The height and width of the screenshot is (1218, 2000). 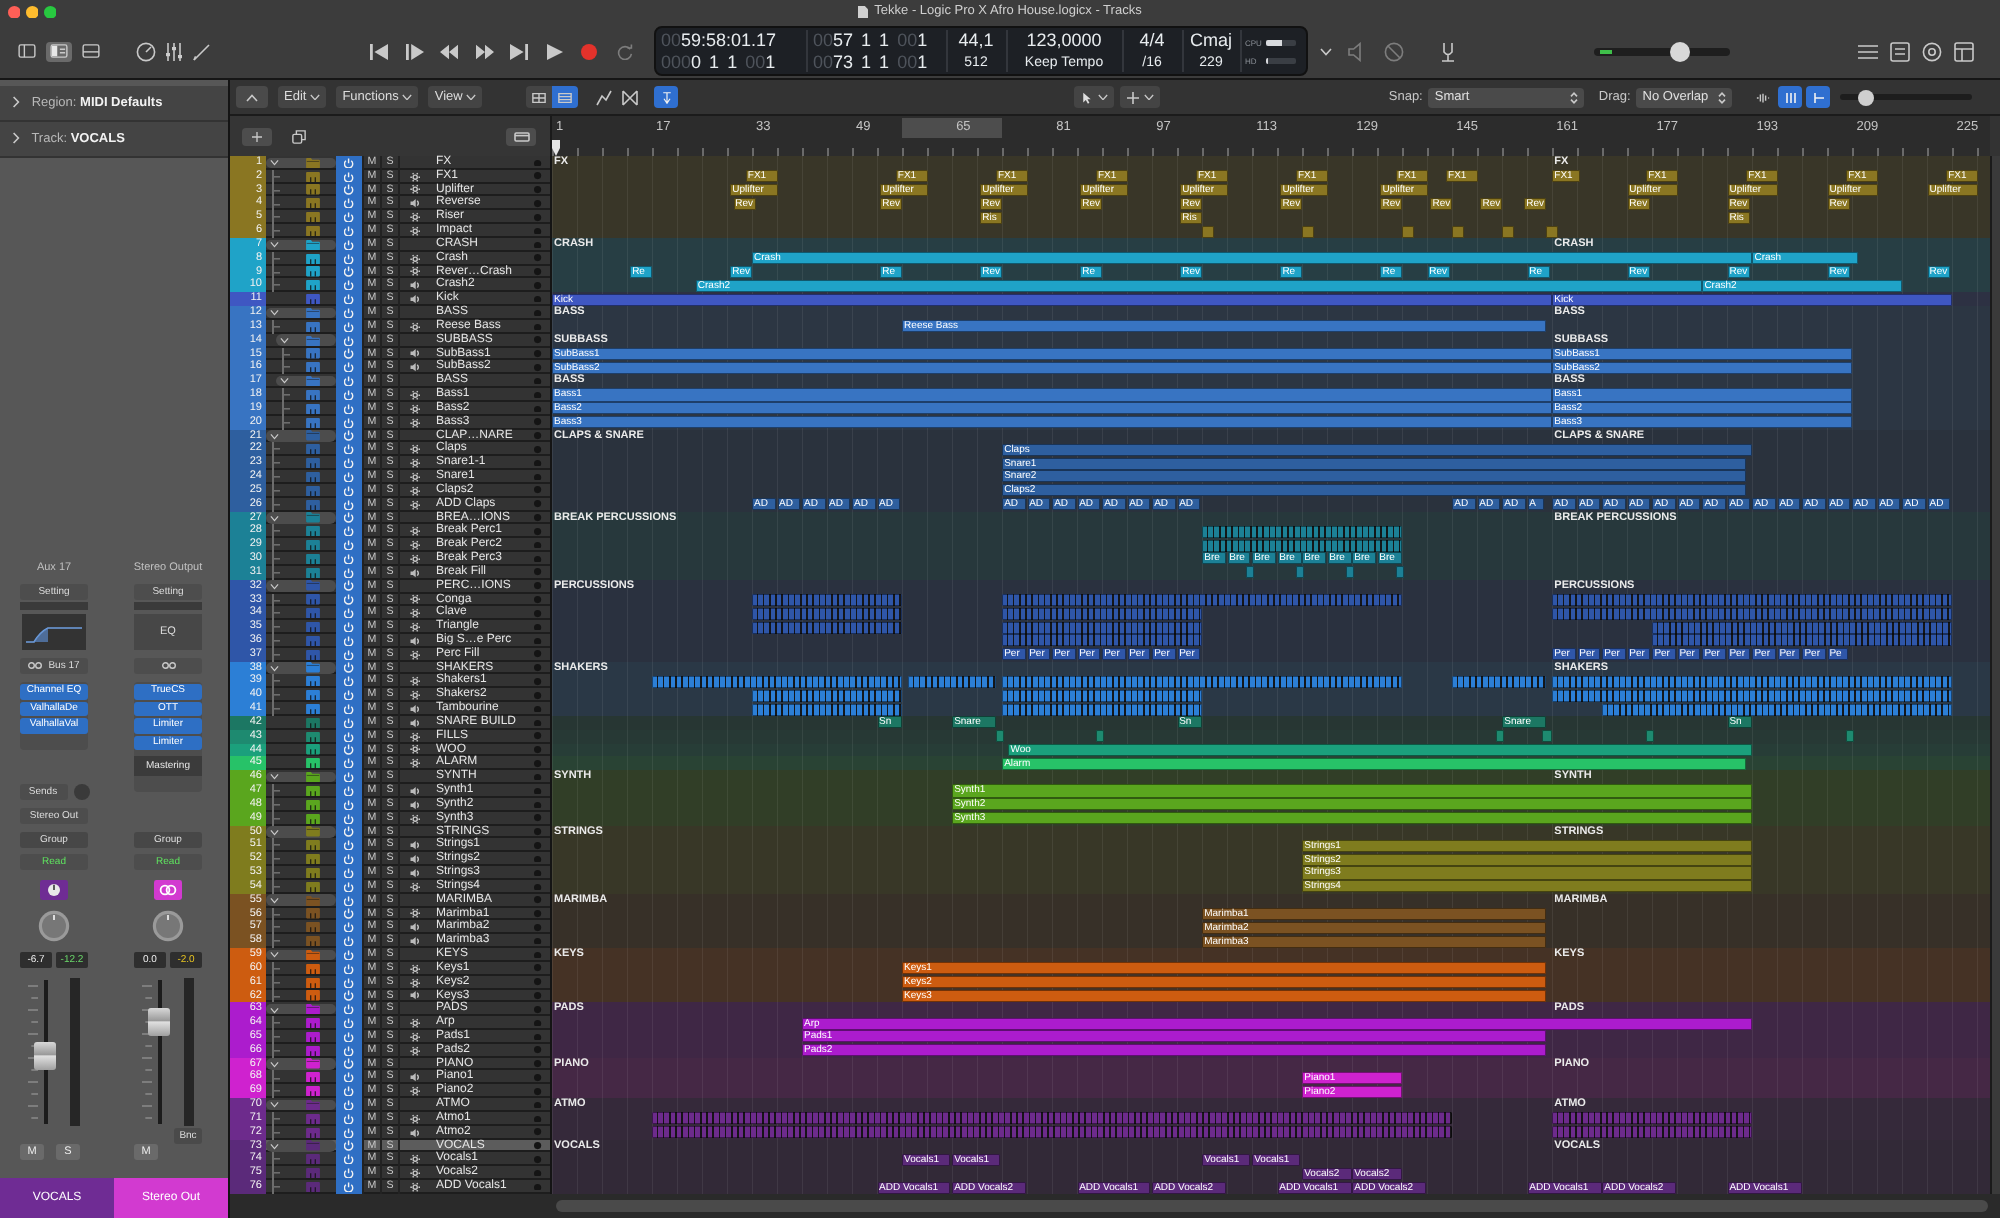 I want to click on minimize-button, so click(x=32, y=12).